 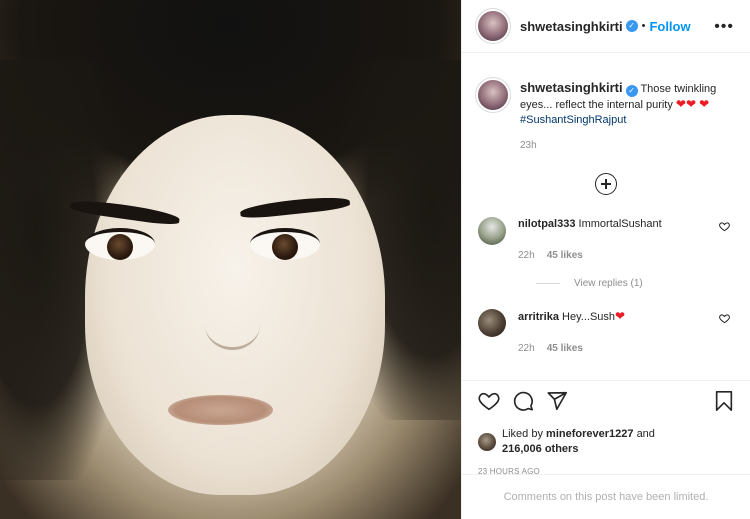 I want to click on author-avatar, so click(x=493, y=26).